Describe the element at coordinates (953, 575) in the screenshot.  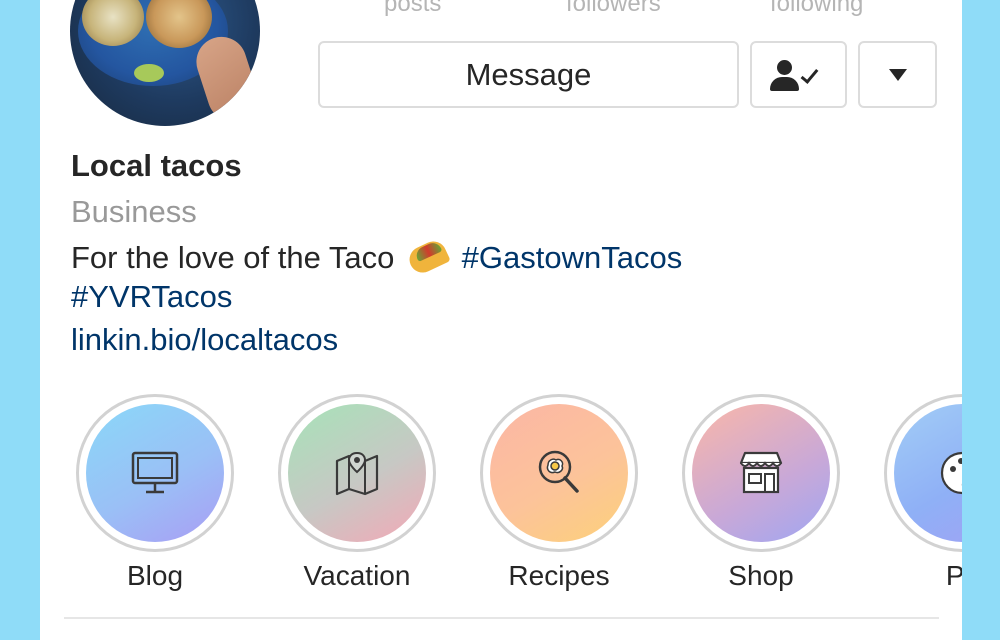
I see `highlight-label: Pri` at that location.